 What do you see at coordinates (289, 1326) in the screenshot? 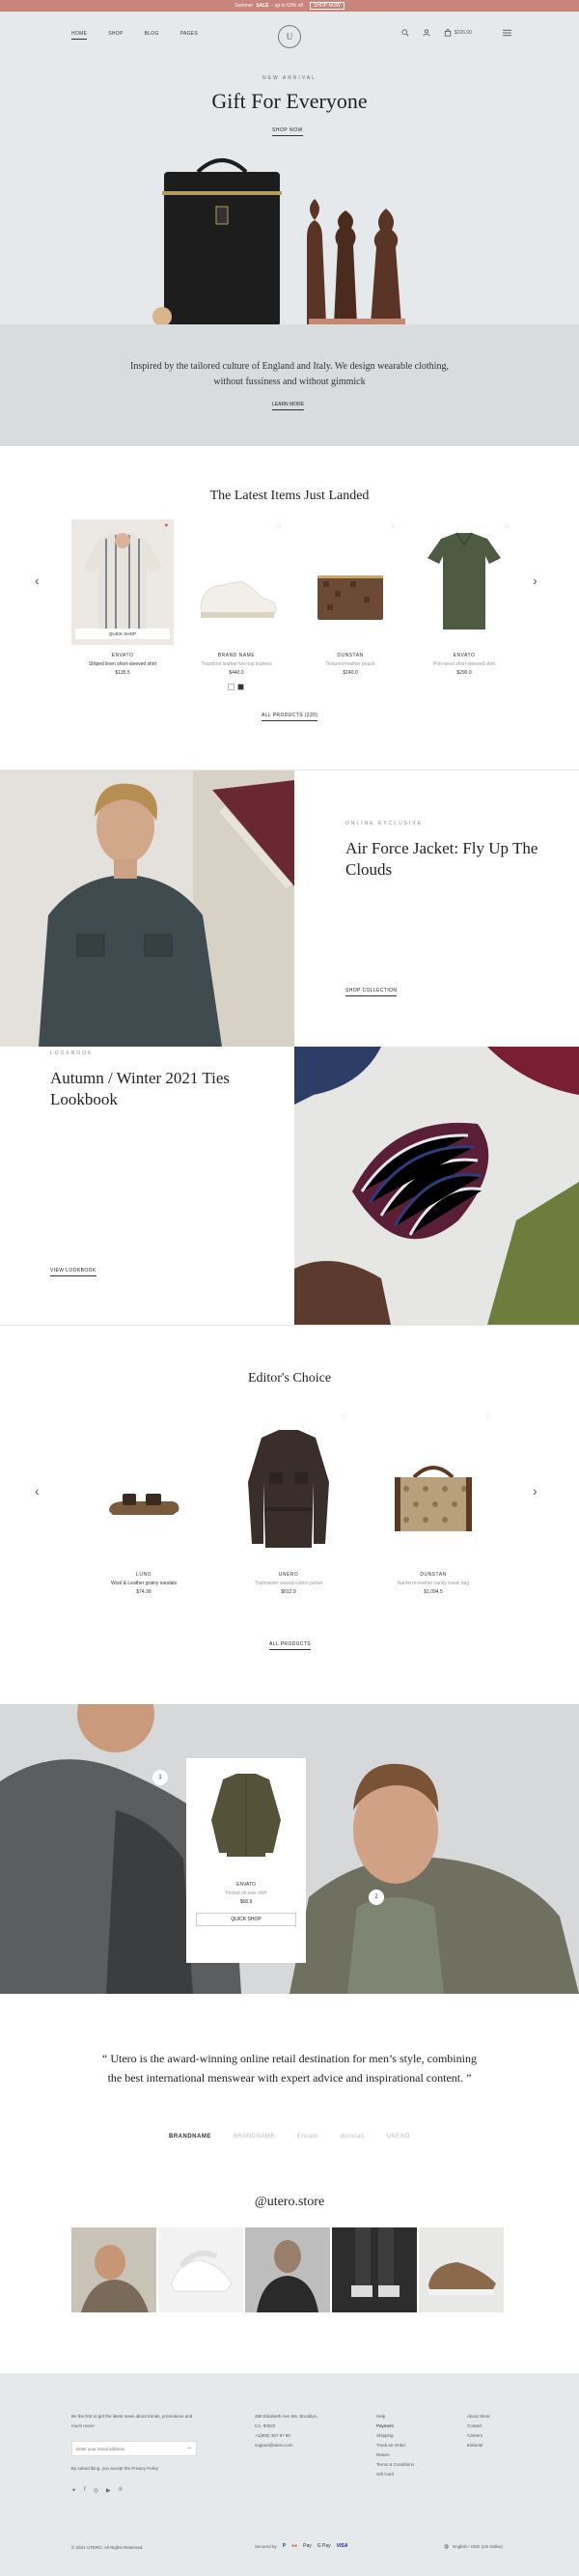
I see `divider` at bounding box center [289, 1326].